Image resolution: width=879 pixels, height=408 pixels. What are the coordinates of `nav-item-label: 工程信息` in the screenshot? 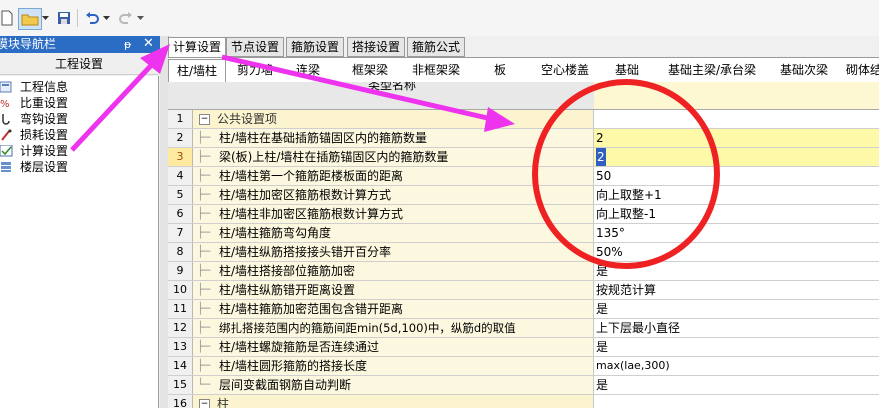 It's located at (44, 87).